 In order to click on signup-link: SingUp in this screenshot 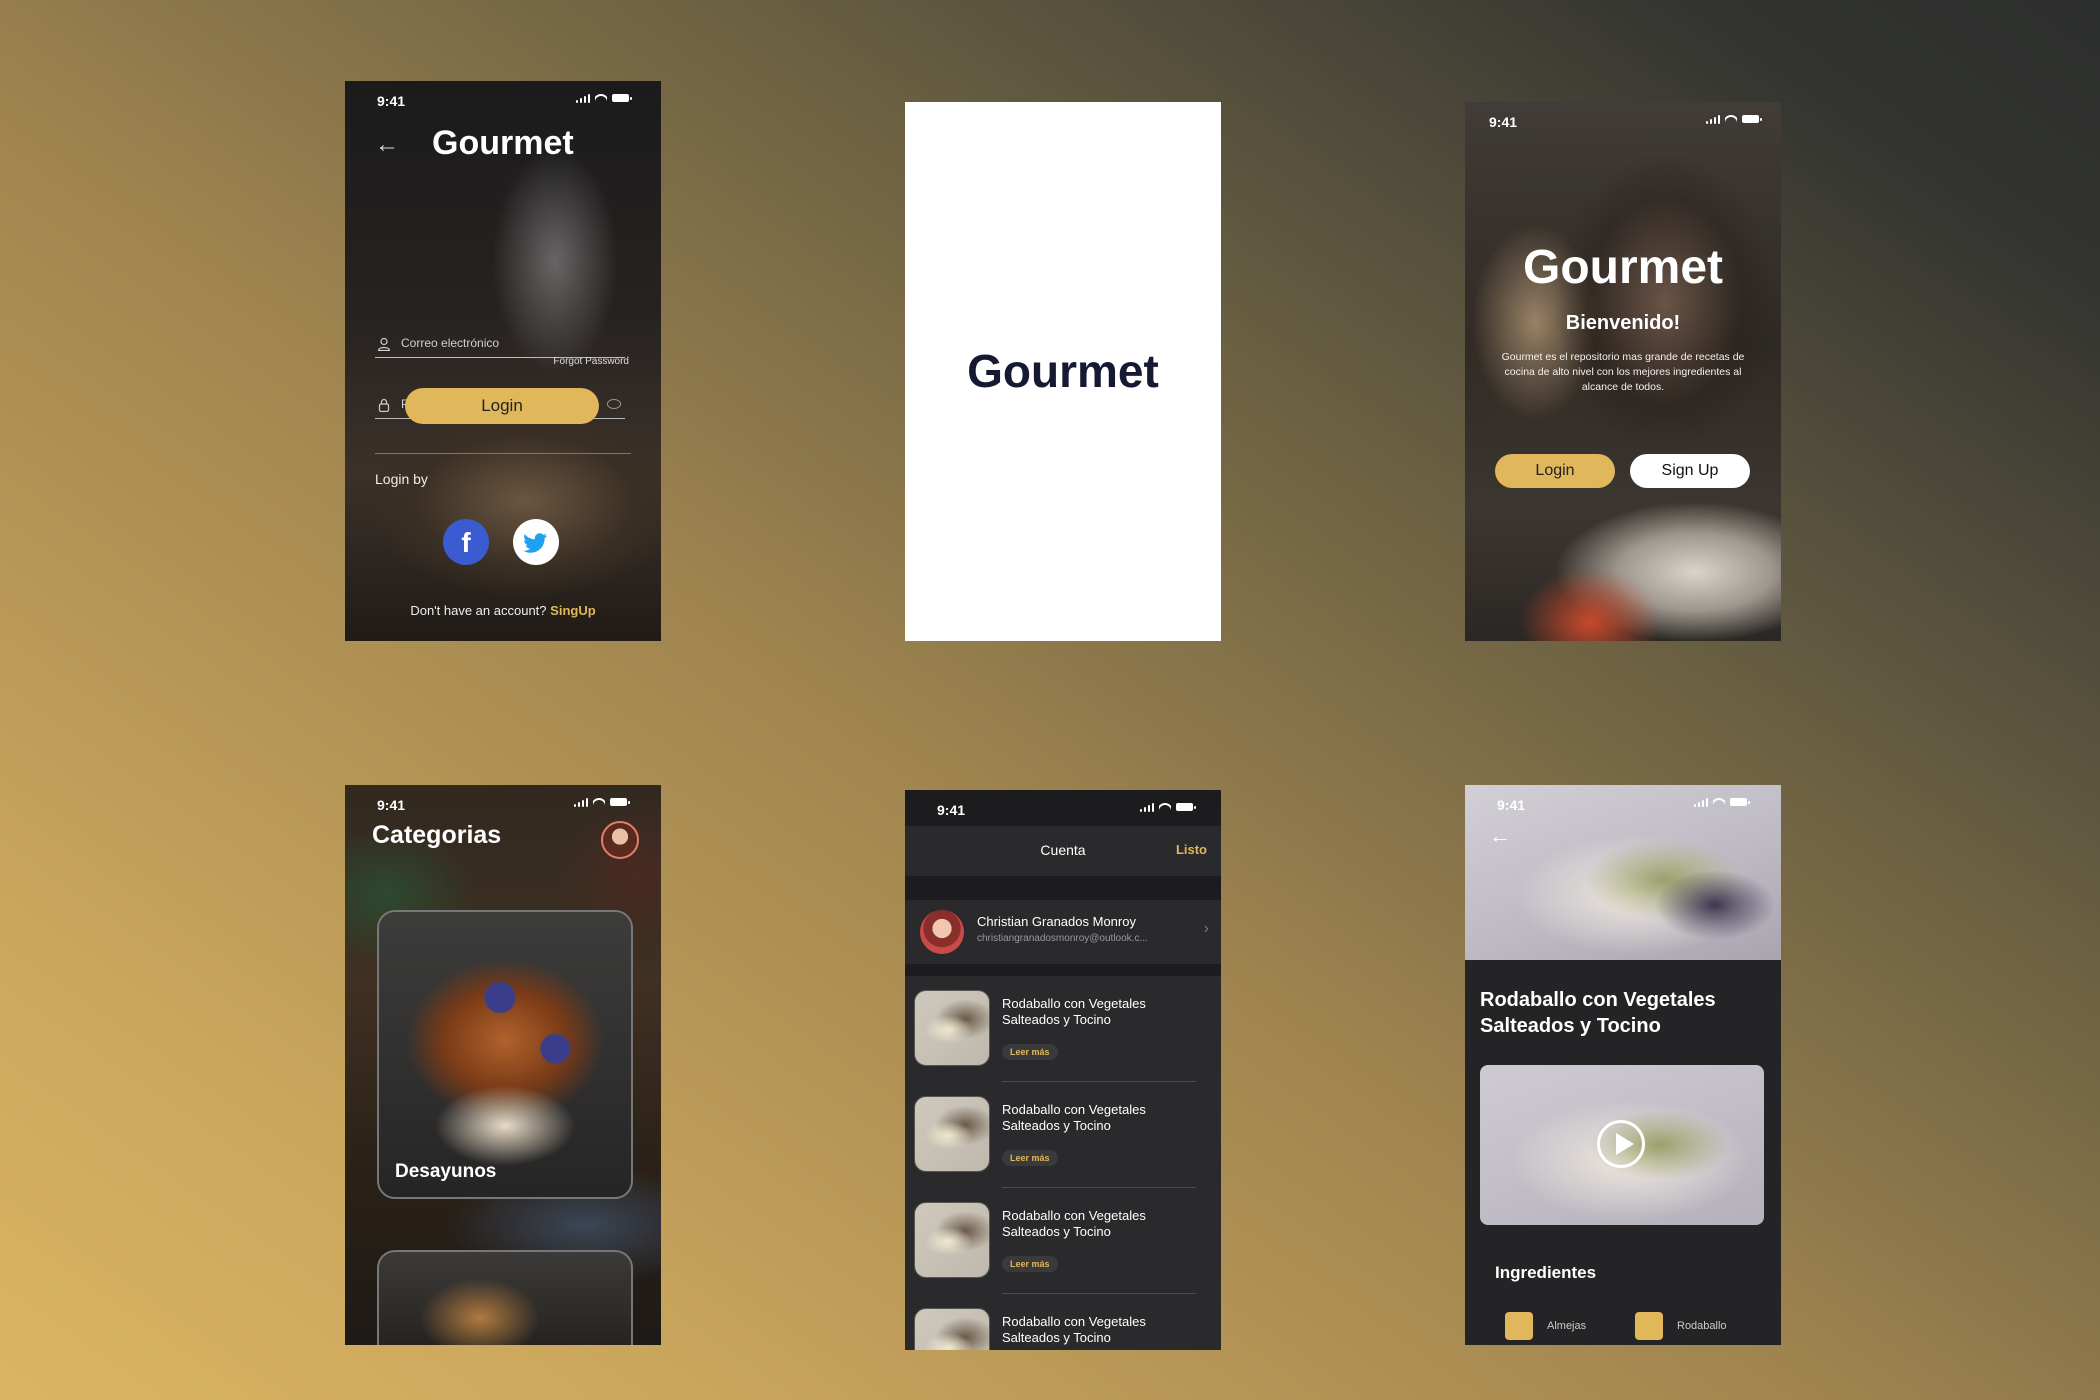, I will do `click(573, 610)`.